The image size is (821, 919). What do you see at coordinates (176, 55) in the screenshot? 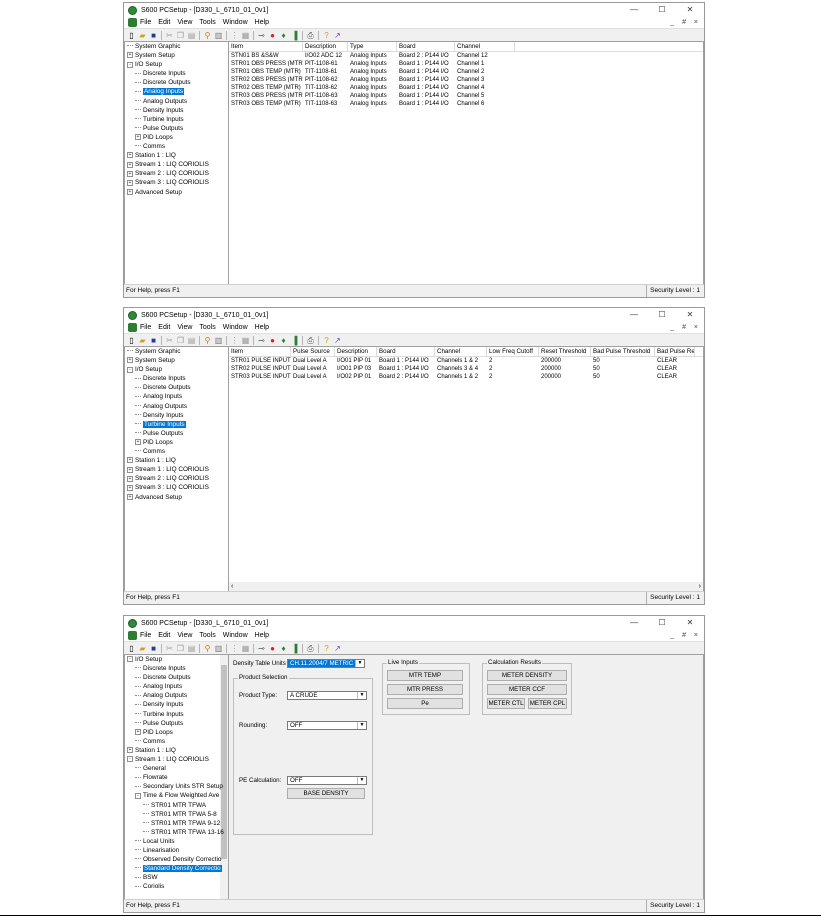
I see `tree-item: + System Setup` at bounding box center [176, 55].